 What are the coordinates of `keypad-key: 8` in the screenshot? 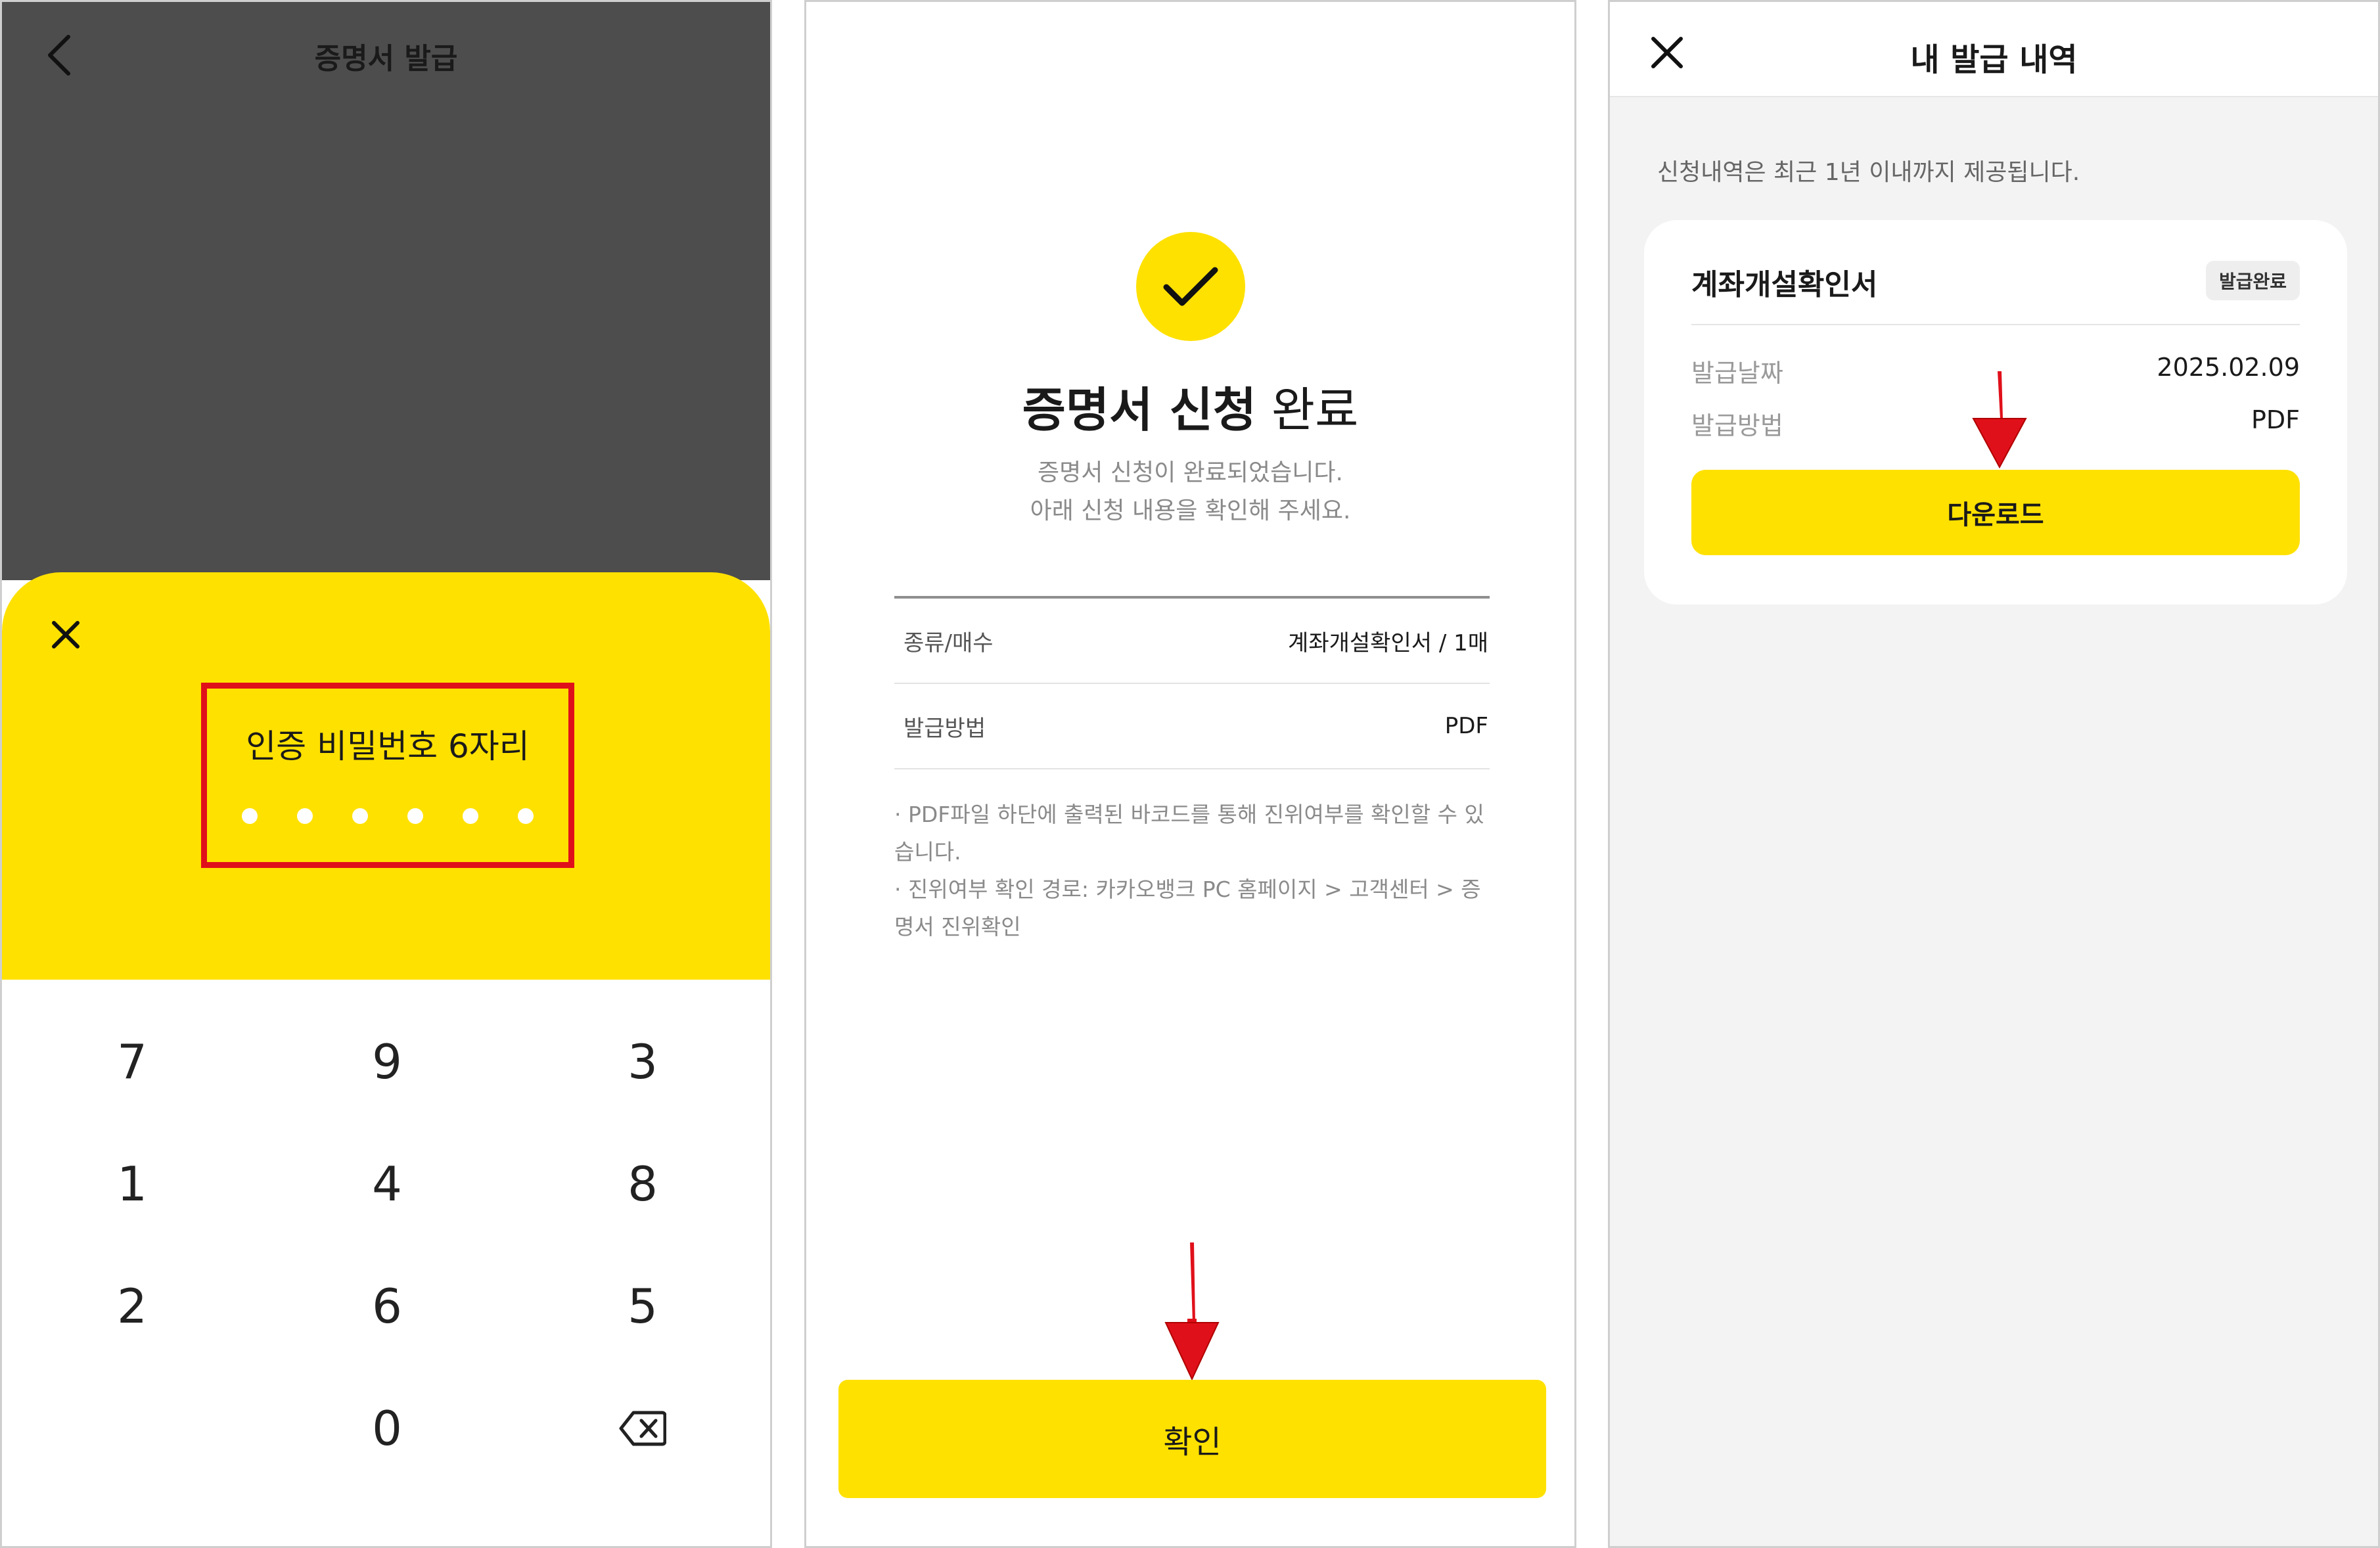 It's located at (642, 1184).